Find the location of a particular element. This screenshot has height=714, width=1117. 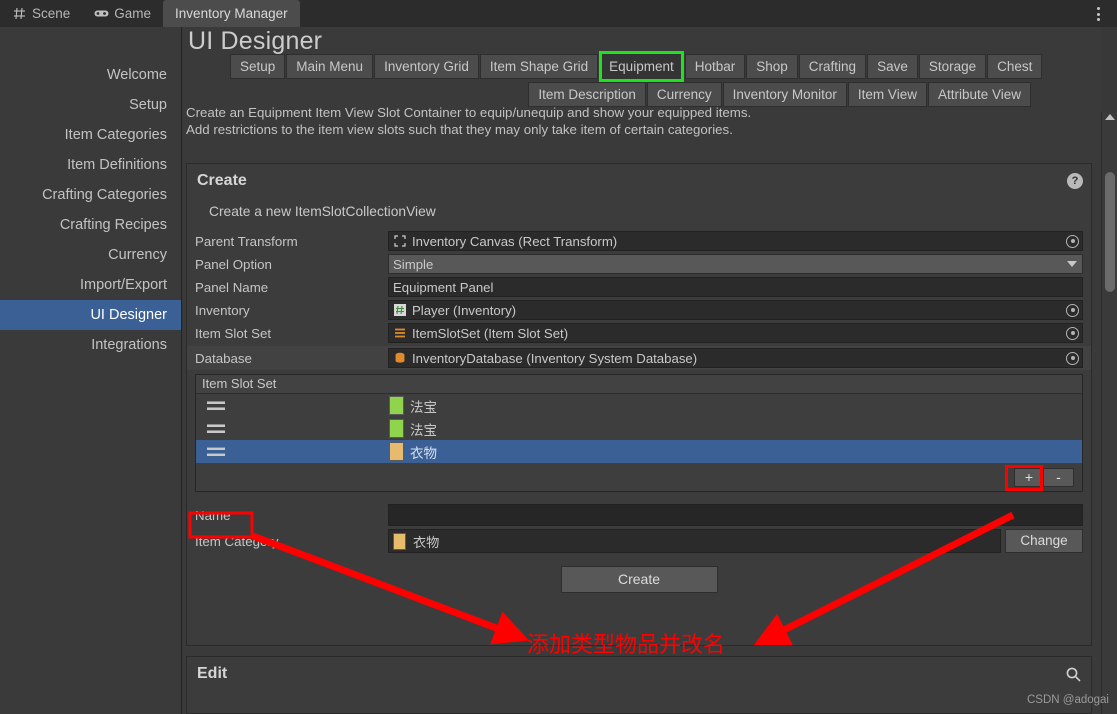

sidebar-item-welcome: Welcome is located at coordinates (90, 75).